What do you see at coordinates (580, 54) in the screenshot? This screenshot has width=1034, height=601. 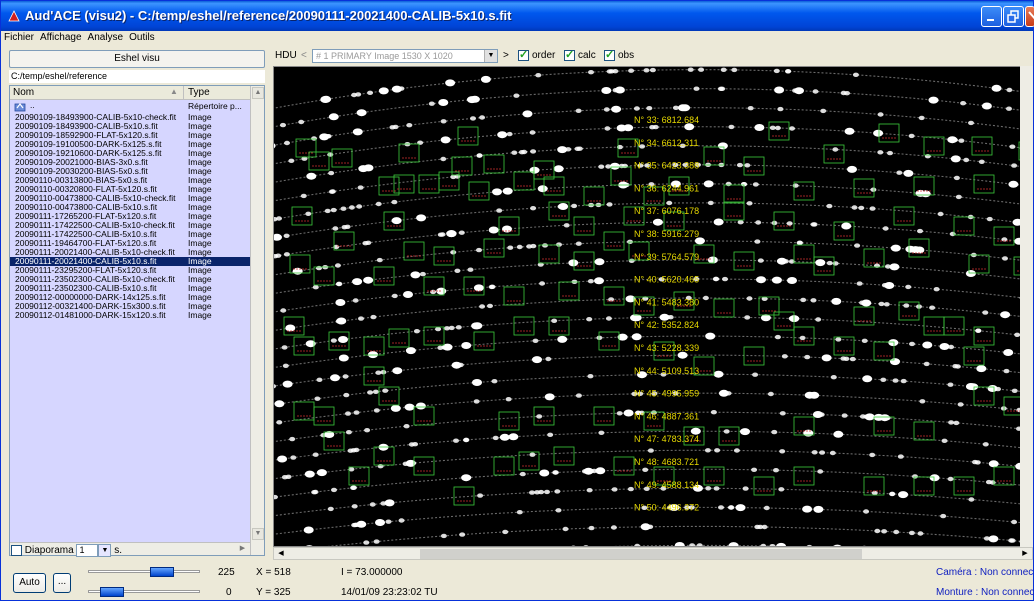 I see `calc-checkbox-group: calc` at bounding box center [580, 54].